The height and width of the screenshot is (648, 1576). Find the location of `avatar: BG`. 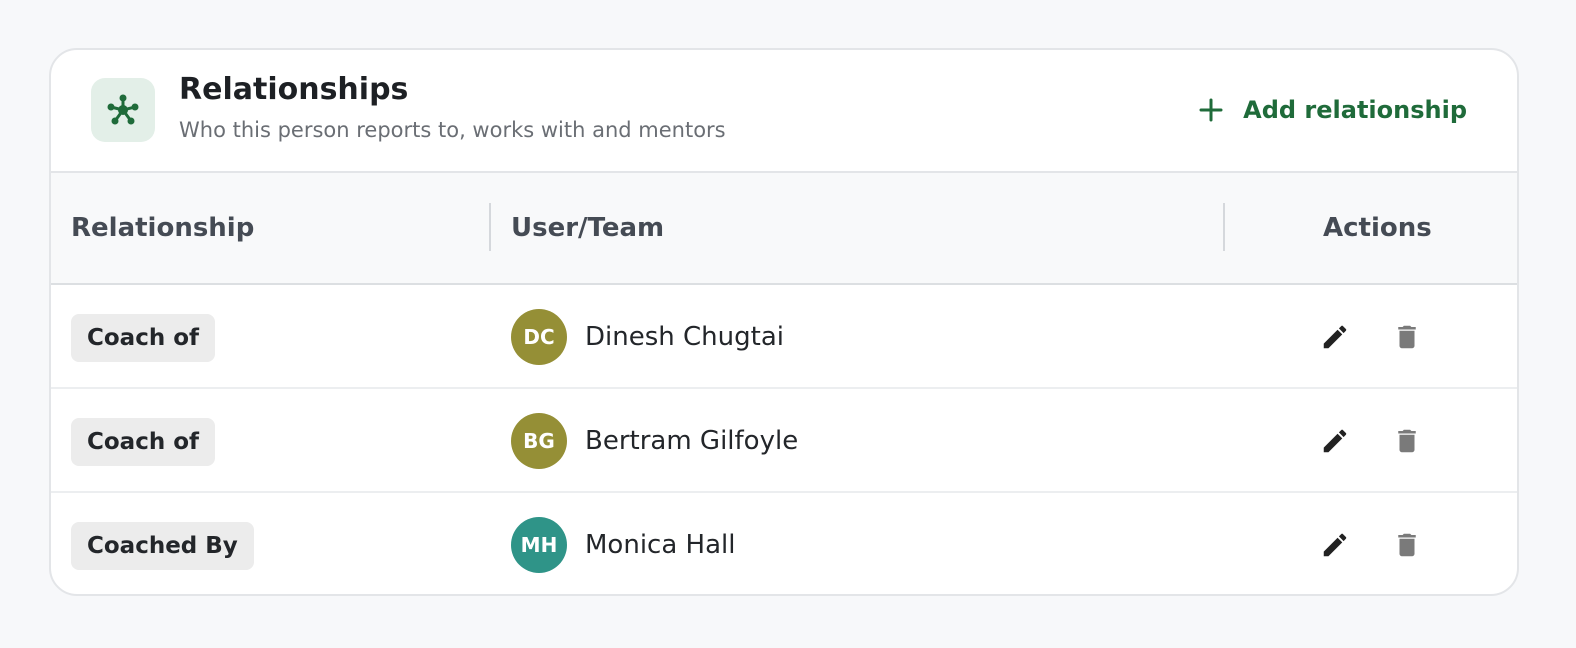

avatar: BG is located at coordinates (539, 441).